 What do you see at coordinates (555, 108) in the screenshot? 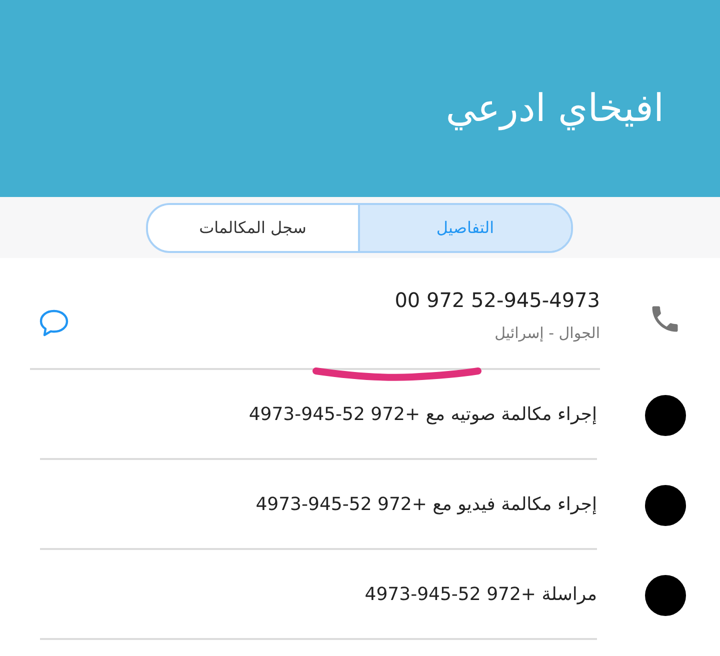
I see `contact-name: افيخاي ادرعي` at bounding box center [555, 108].